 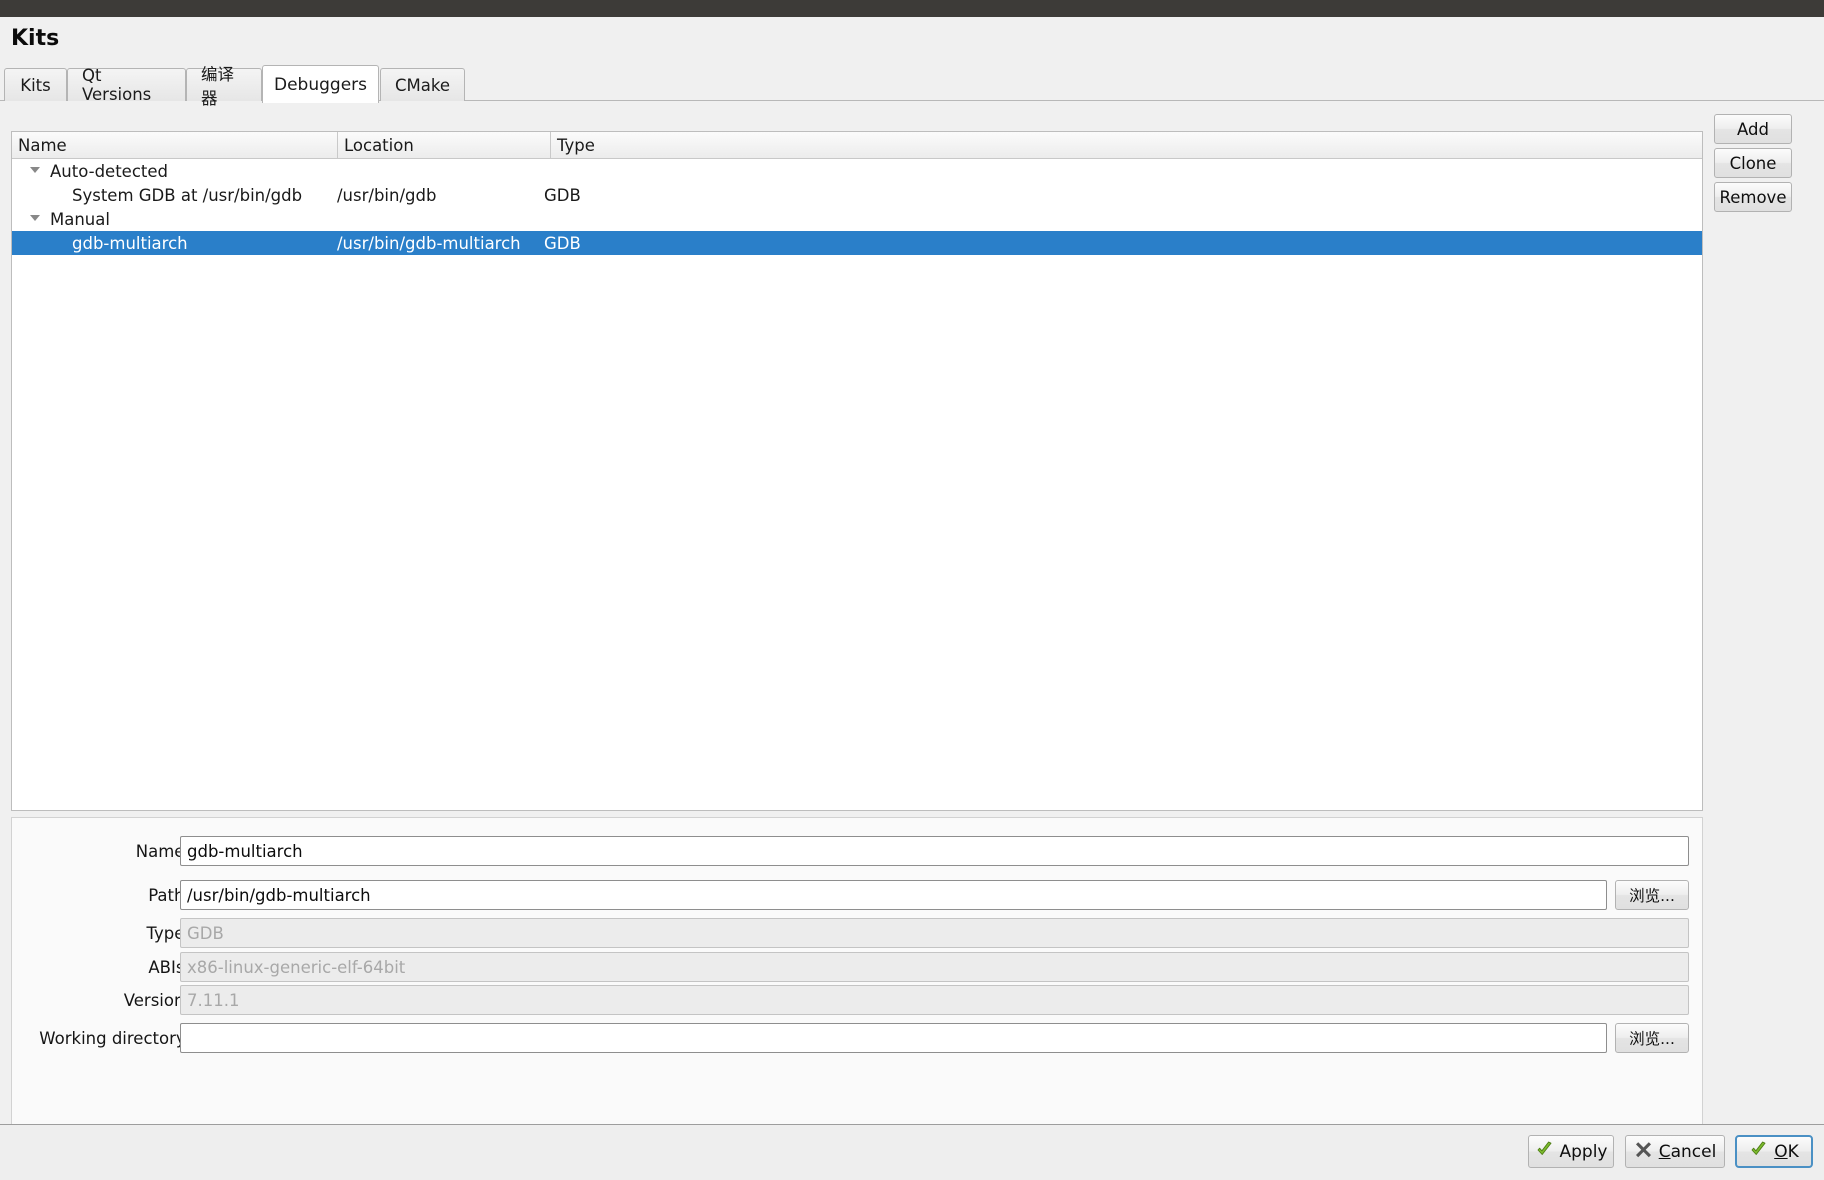 What do you see at coordinates (162, 851) in the screenshot?
I see `label-name: Name:` at bounding box center [162, 851].